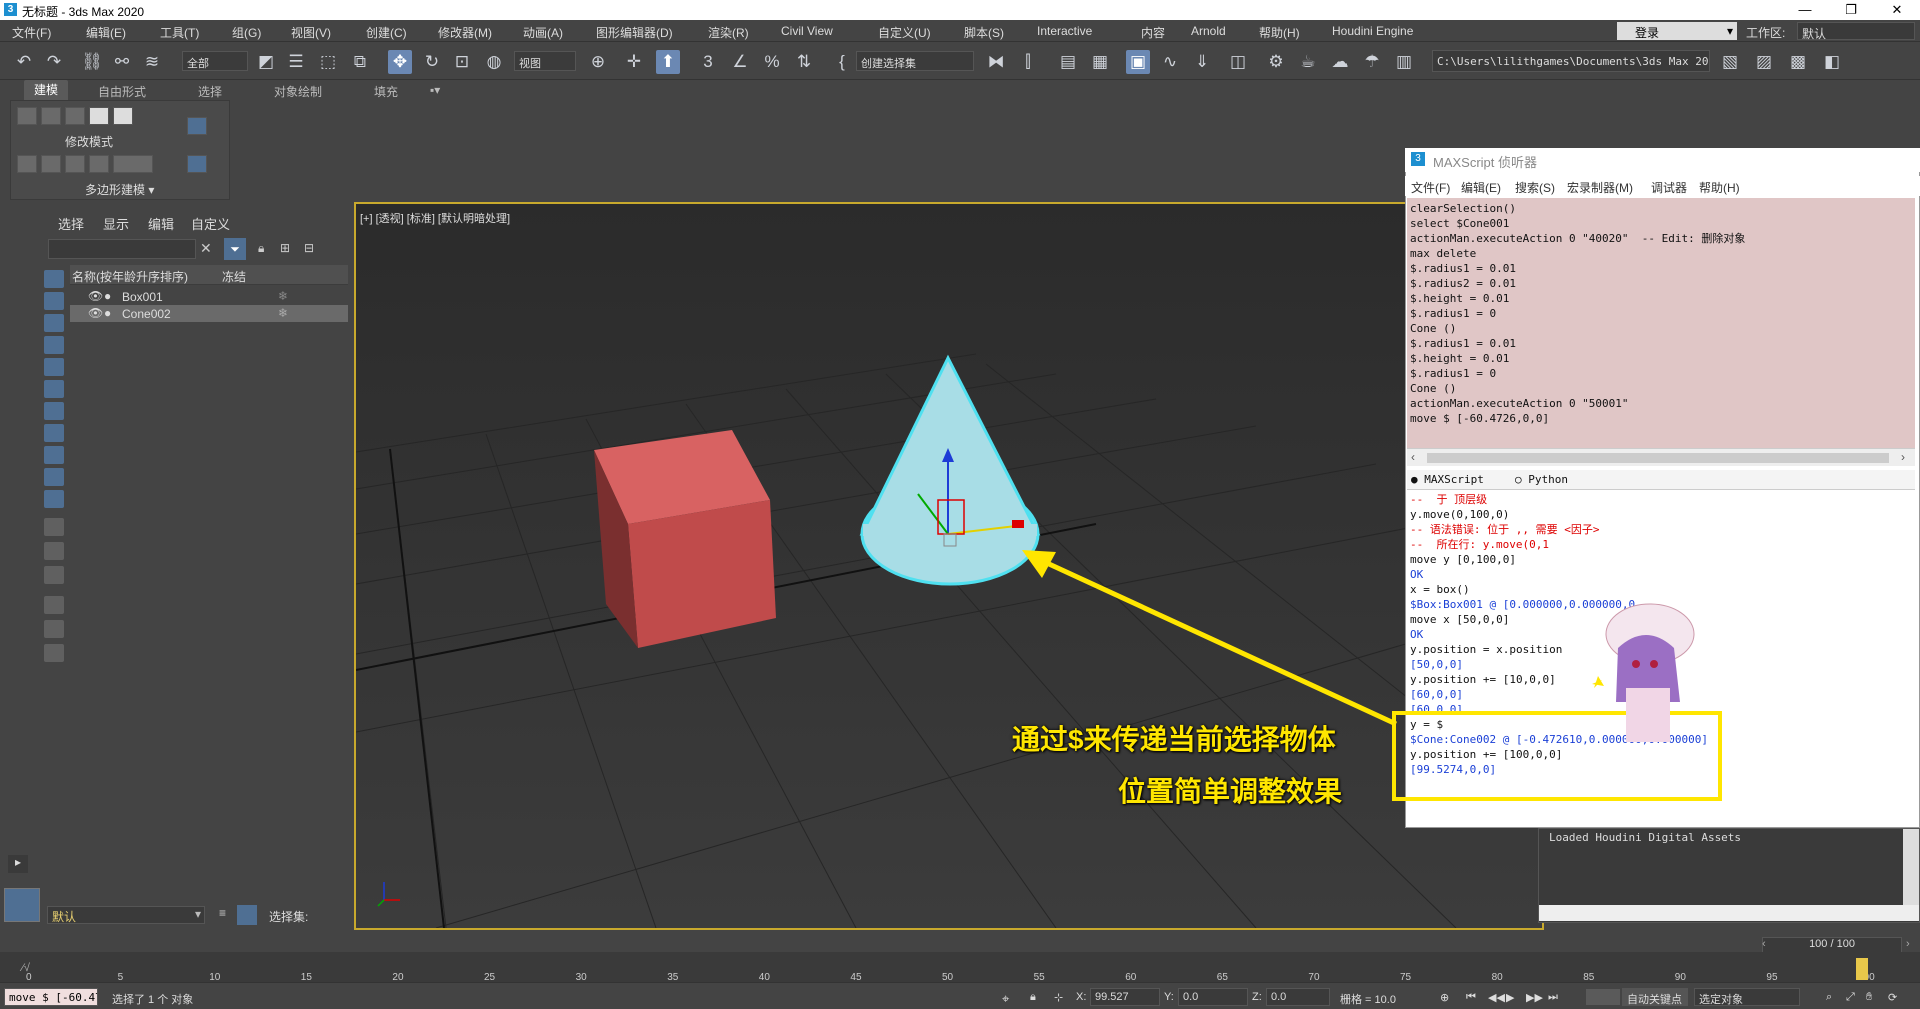 This screenshot has height=1009, width=1920. What do you see at coordinates (54, 499) in the screenshot?
I see `display-panel-icon` at bounding box center [54, 499].